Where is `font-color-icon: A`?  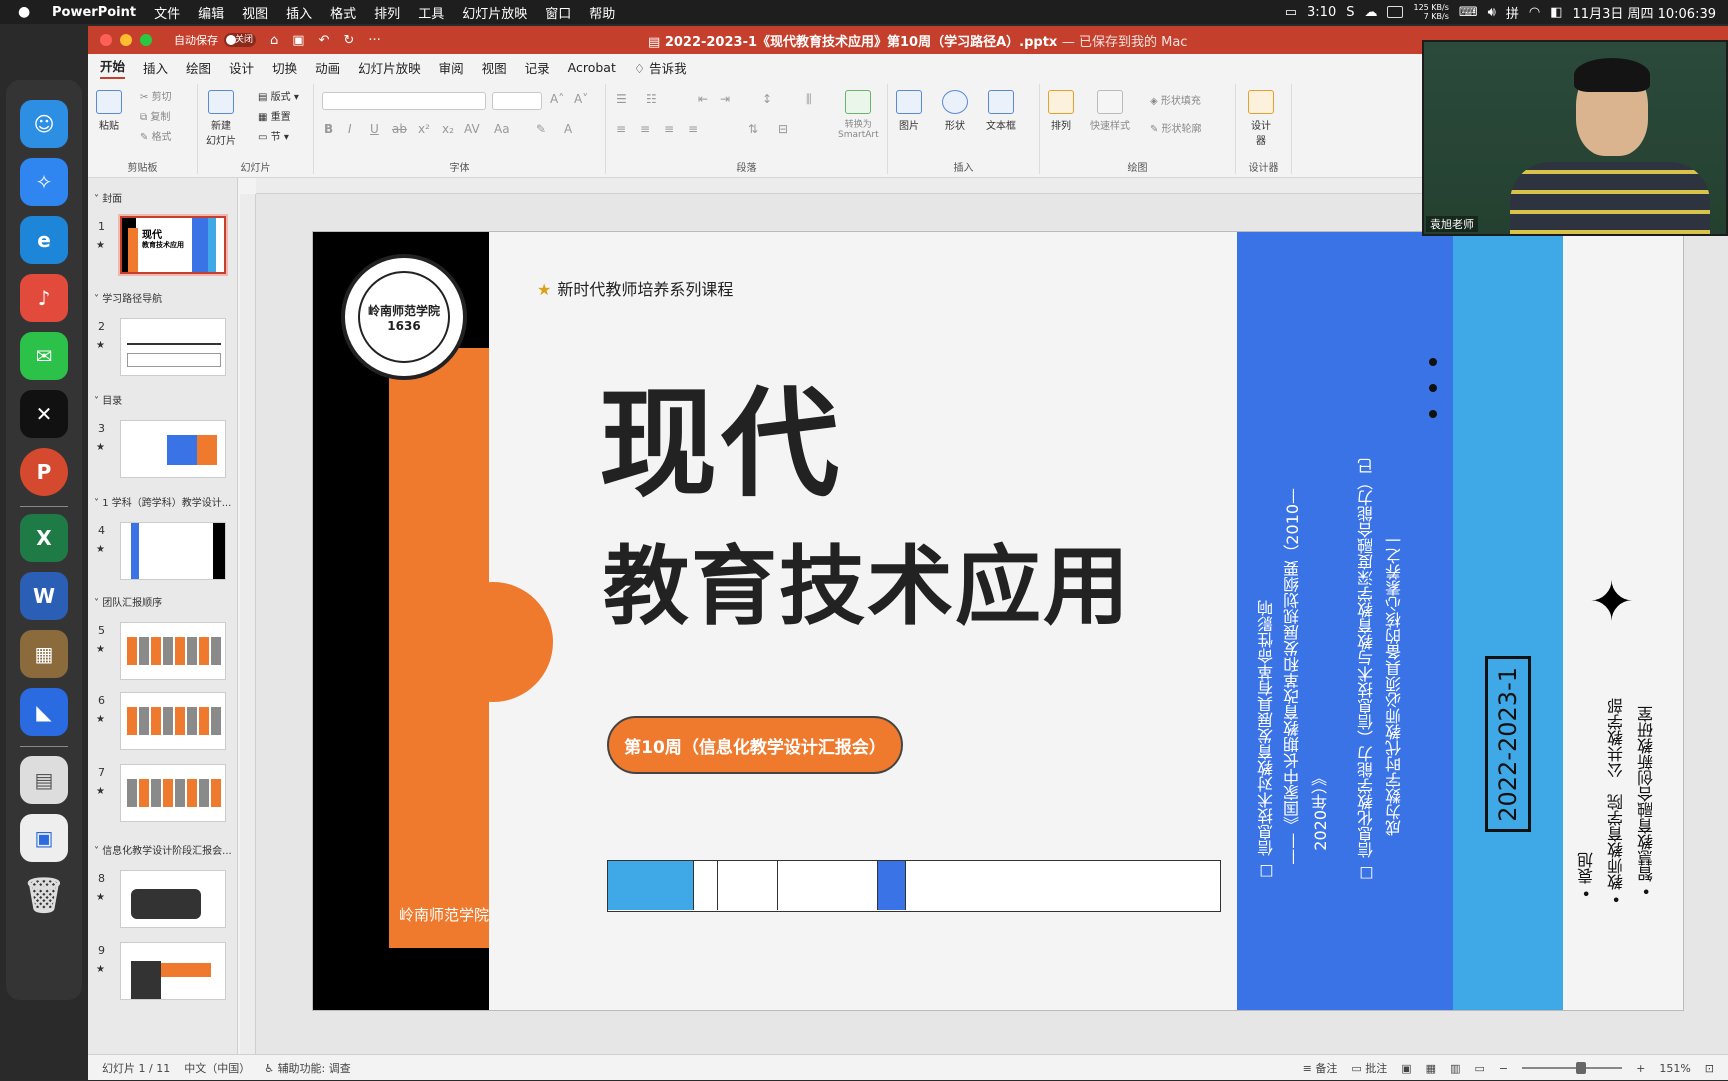
font-color-icon: A is located at coordinates (568, 129).